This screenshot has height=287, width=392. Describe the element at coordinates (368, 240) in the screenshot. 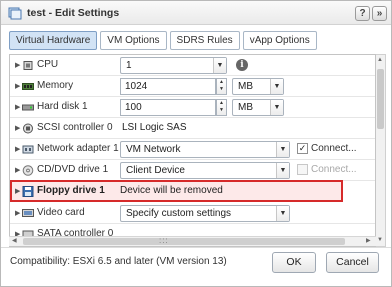

I see `scroll-right-icon: ▶` at that location.